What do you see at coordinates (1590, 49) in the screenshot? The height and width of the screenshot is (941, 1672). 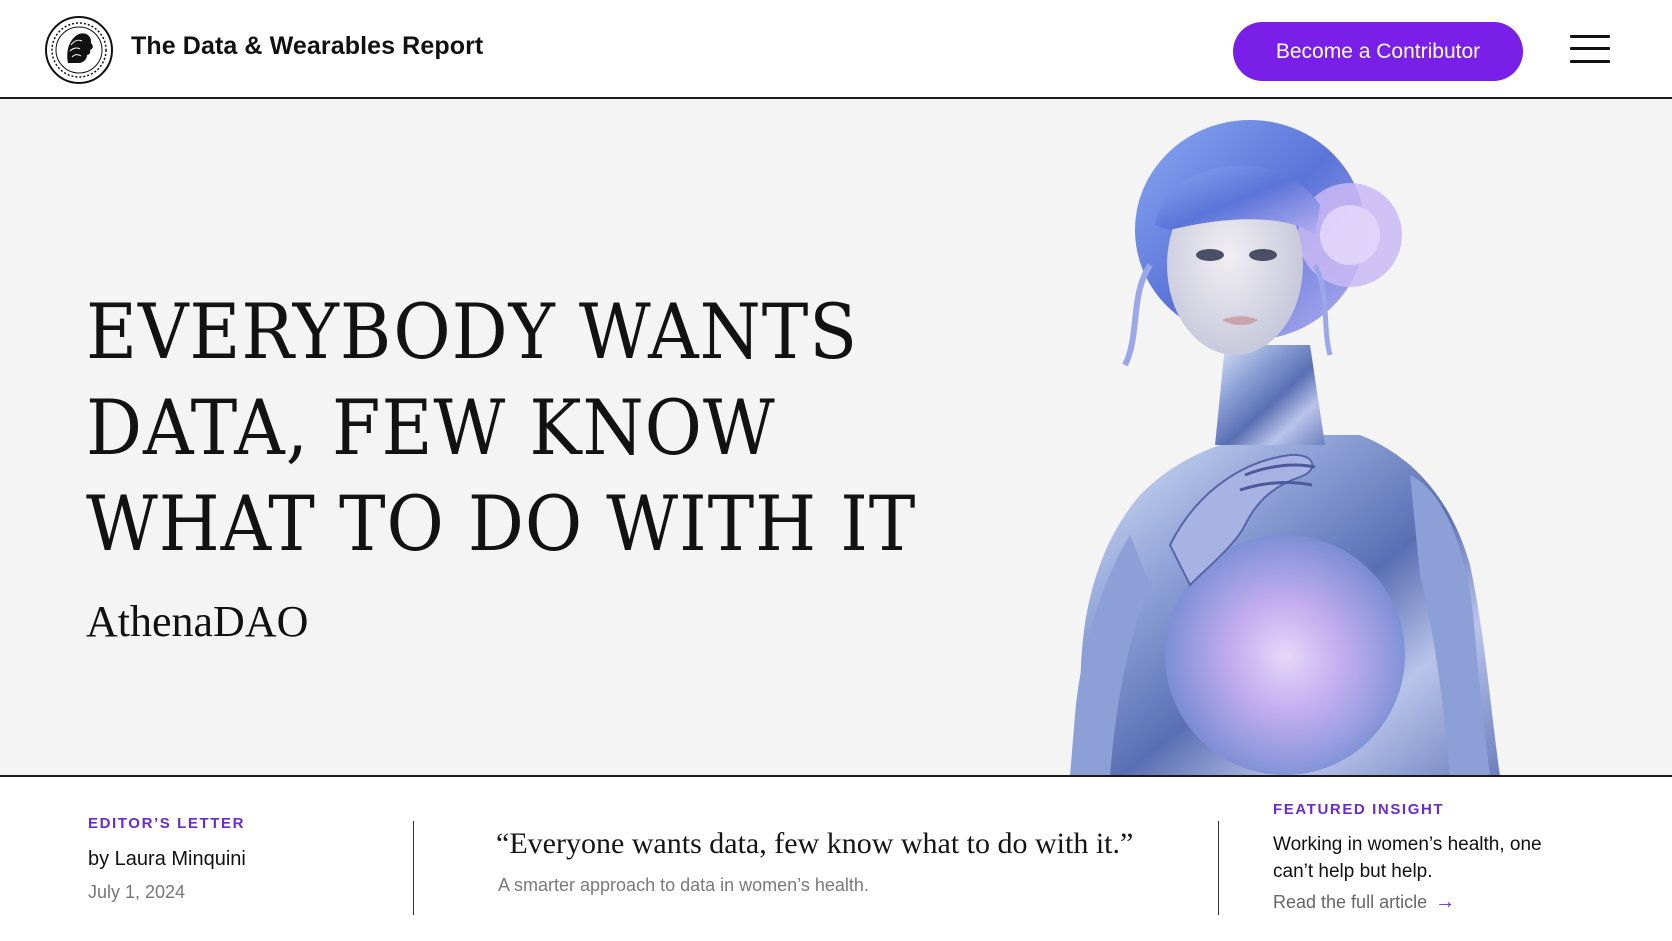 I see `hamburger-menu-icon` at bounding box center [1590, 49].